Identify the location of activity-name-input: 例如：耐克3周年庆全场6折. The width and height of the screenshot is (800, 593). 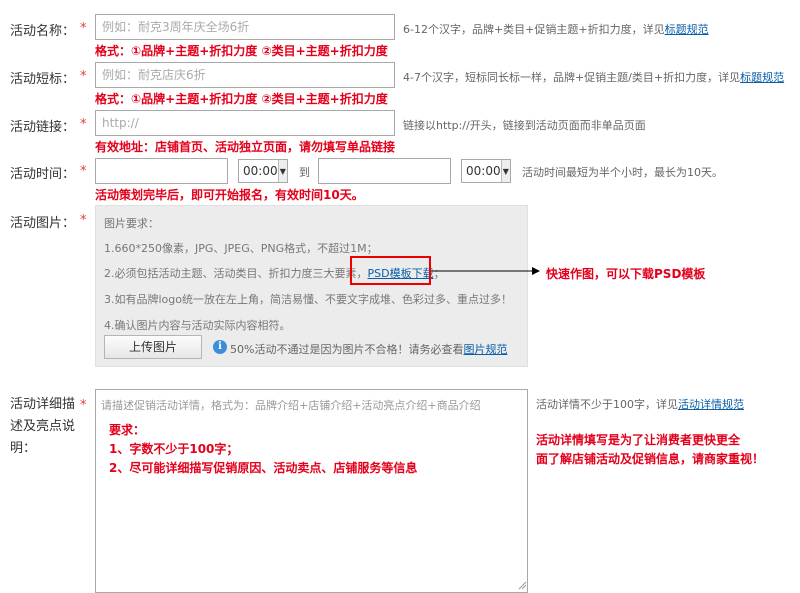
(245, 27).